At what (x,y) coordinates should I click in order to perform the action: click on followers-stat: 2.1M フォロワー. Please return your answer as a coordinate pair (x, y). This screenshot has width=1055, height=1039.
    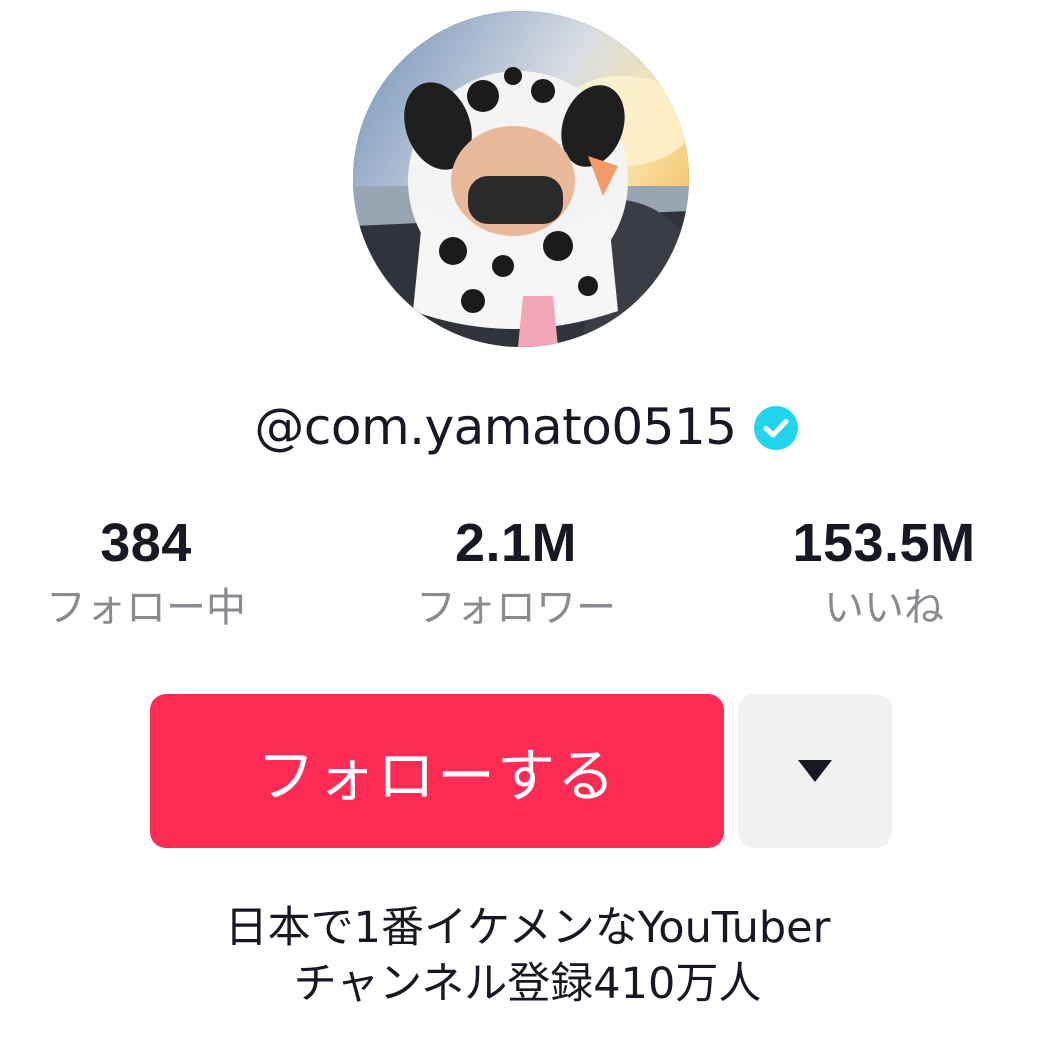
    Looking at the image, I should click on (516, 573).